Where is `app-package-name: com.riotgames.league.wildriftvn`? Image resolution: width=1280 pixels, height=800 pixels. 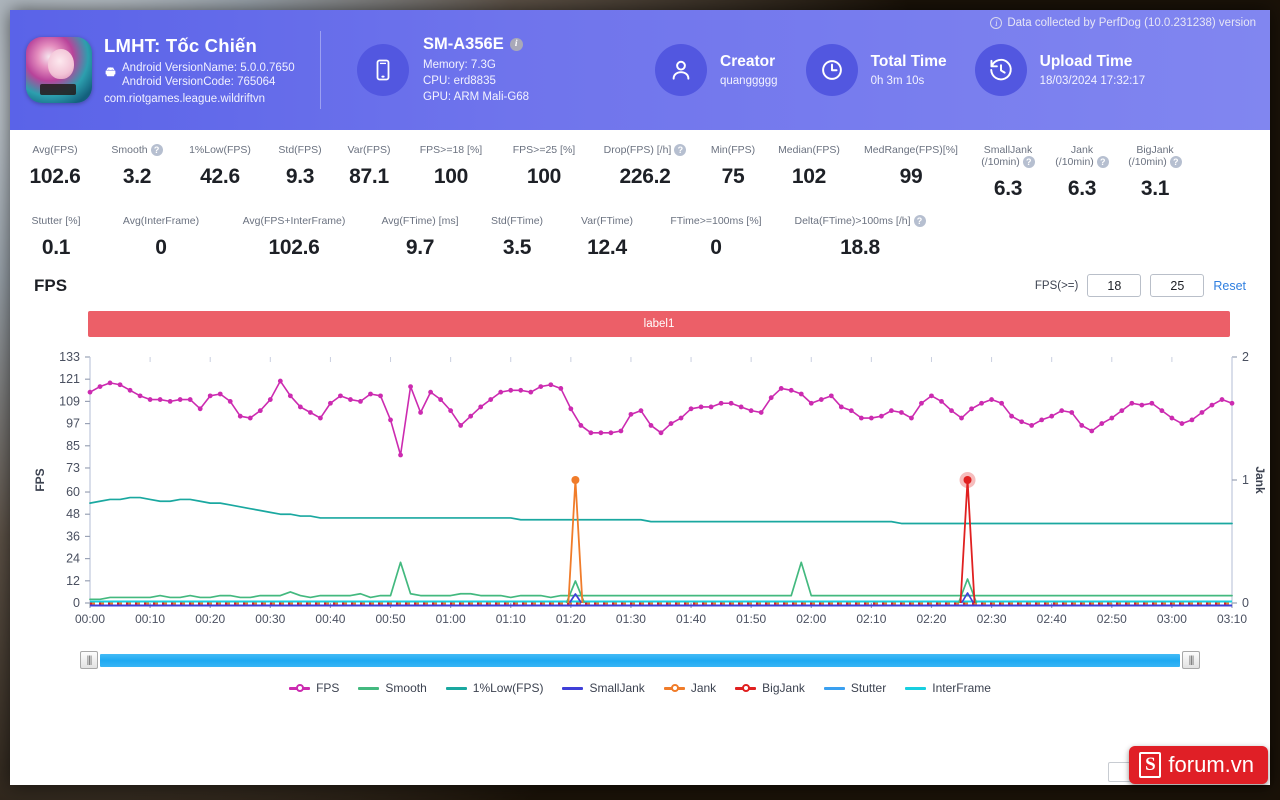 app-package-name: com.riotgames.league.wildriftvn is located at coordinates (185, 99).